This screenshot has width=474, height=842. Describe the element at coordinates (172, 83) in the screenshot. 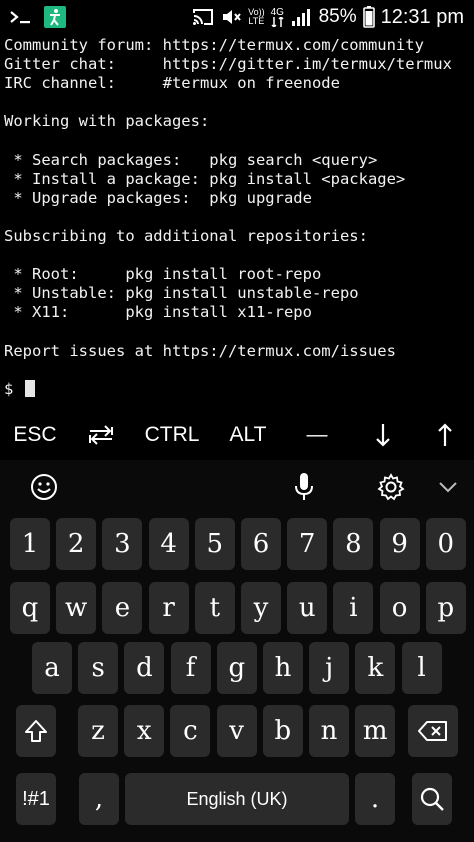

I see `terminal-line: IRC channel: #termux on freenode` at that location.